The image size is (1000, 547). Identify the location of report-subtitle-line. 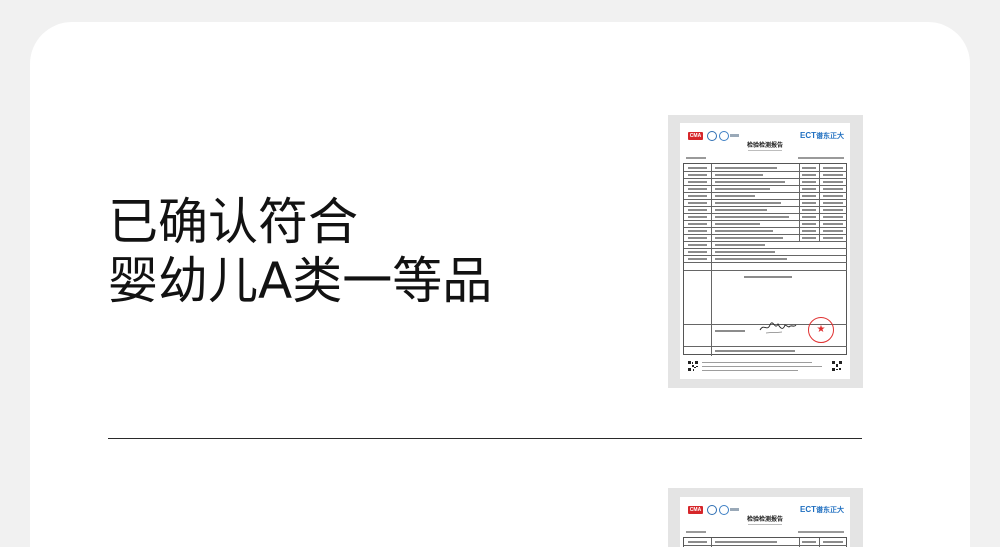
(765, 150).